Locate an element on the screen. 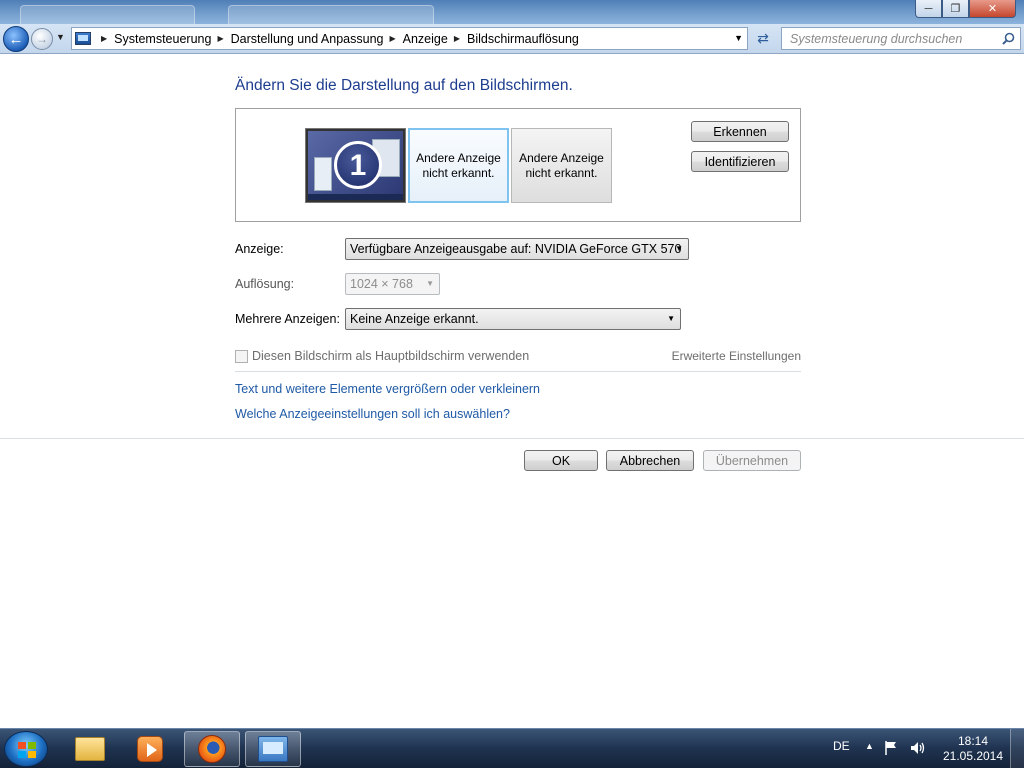 The image size is (1024, 769). detect-button: Erkennen is located at coordinates (740, 131).